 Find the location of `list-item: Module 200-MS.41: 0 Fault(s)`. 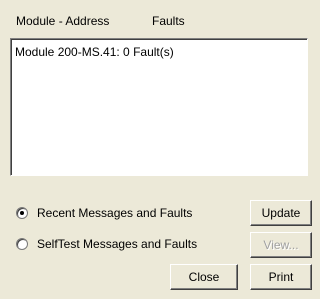

list-item: Module 200-MS.41: 0 Fault(s) is located at coordinates (94, 52).